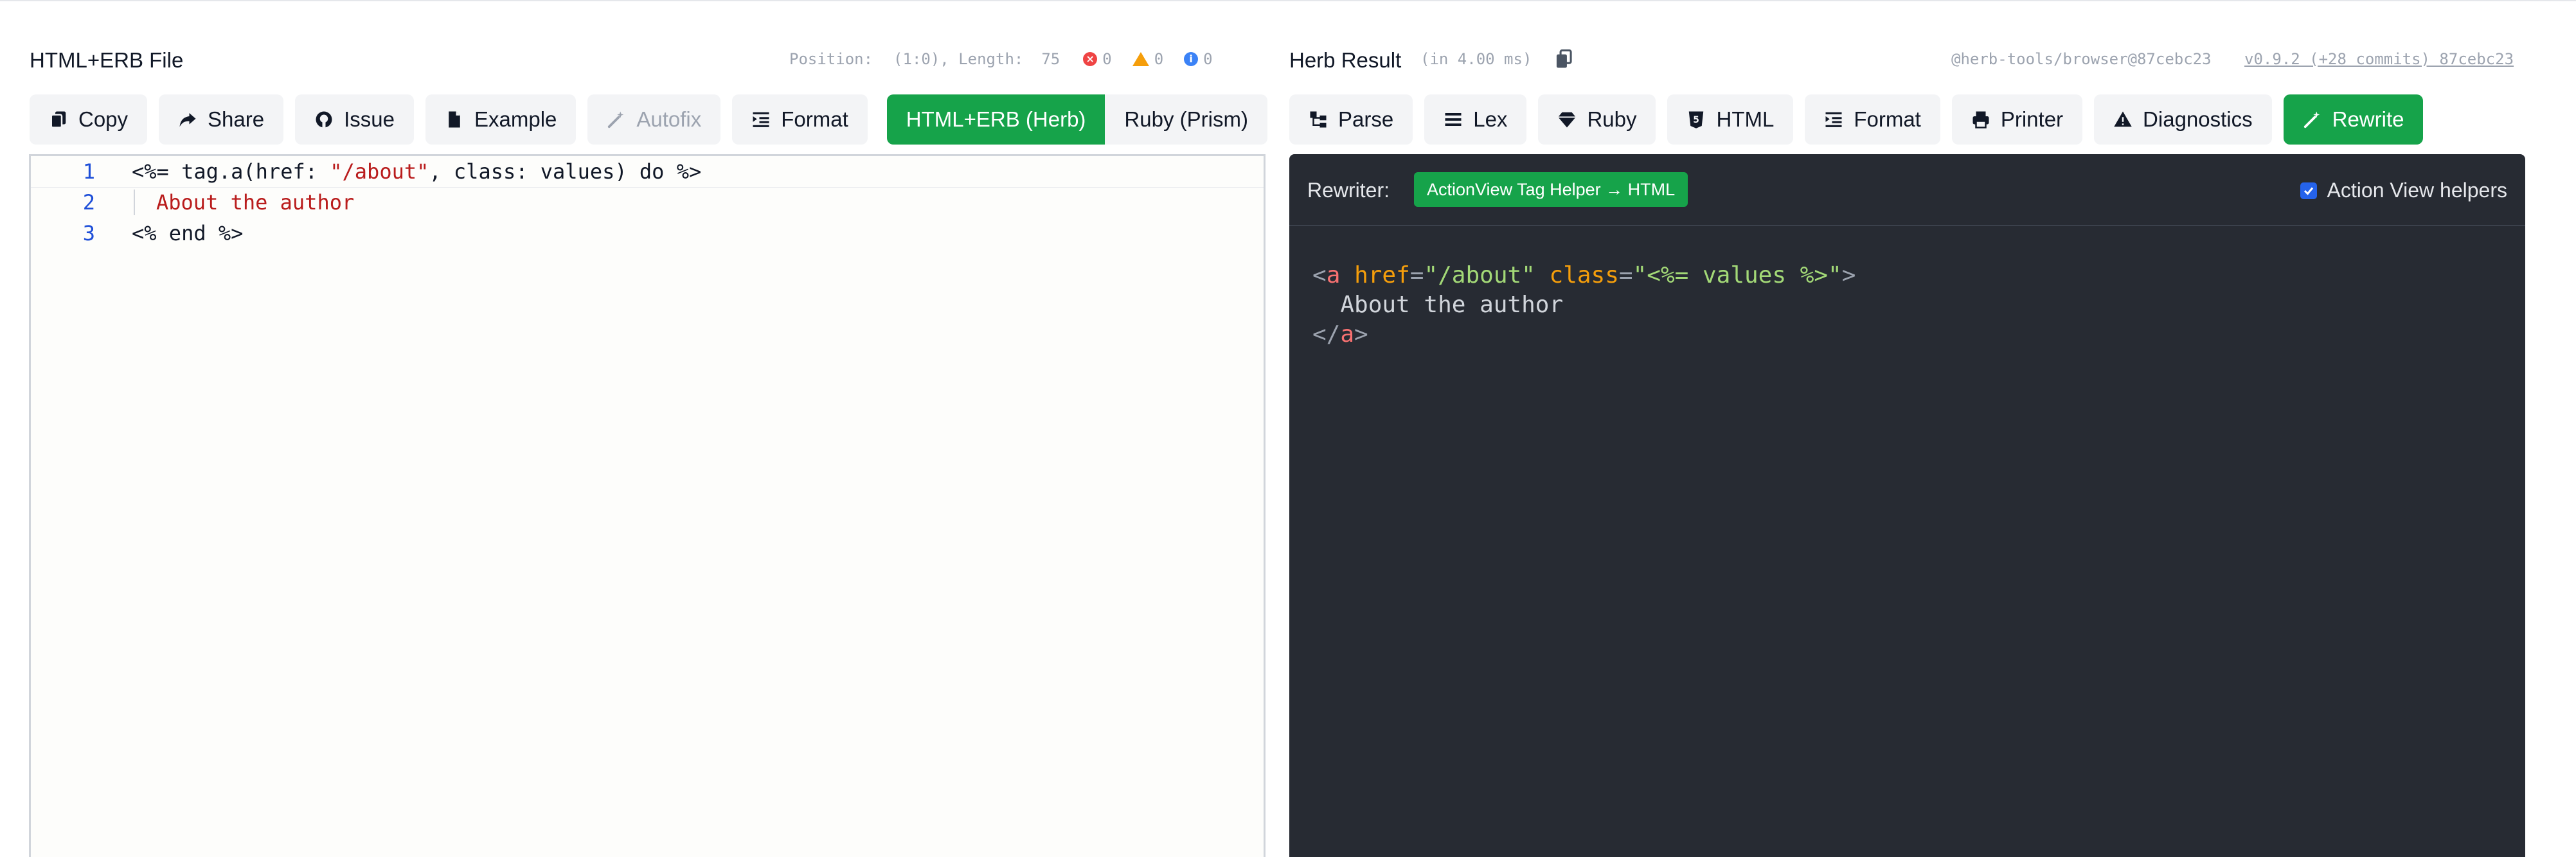  I want to click on example-button: Example, so click(501, 119).